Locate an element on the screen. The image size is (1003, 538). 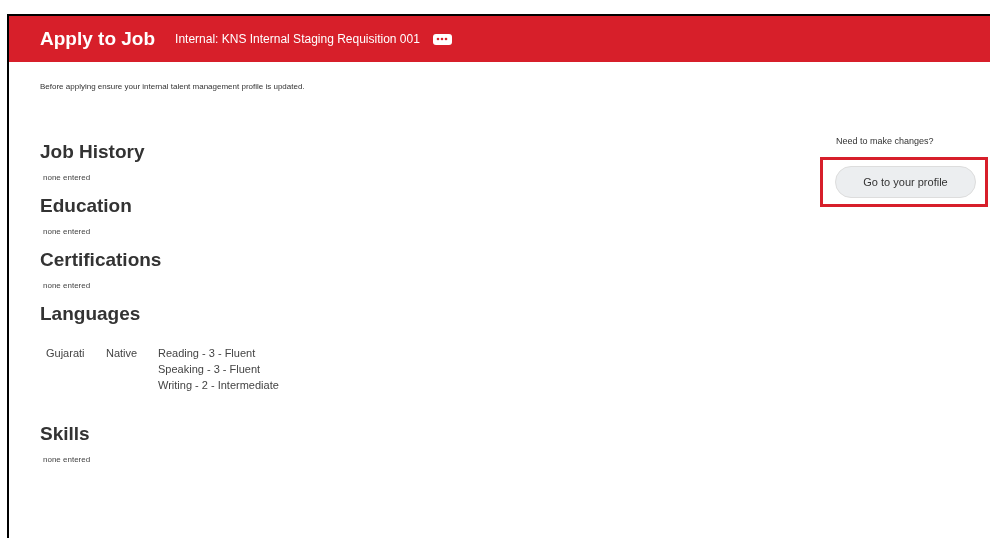
section-heading: Education is located at coordinates (86, 206).